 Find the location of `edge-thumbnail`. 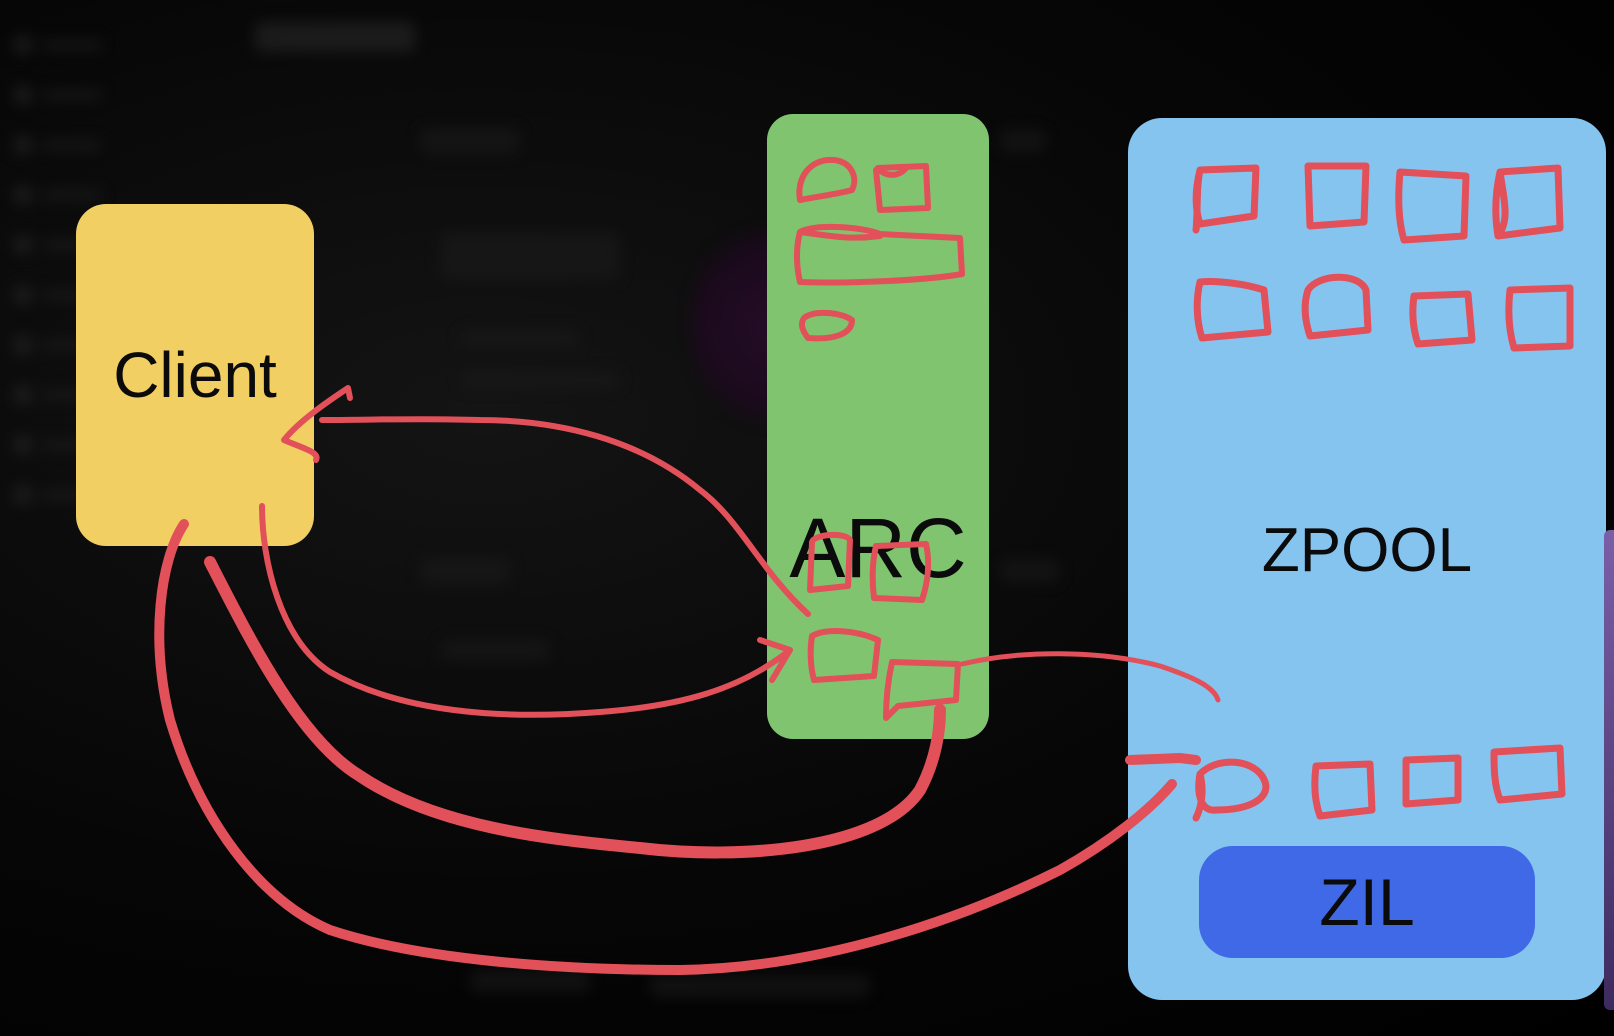

edge-thumbnail is located at coordinates (1609, 770).